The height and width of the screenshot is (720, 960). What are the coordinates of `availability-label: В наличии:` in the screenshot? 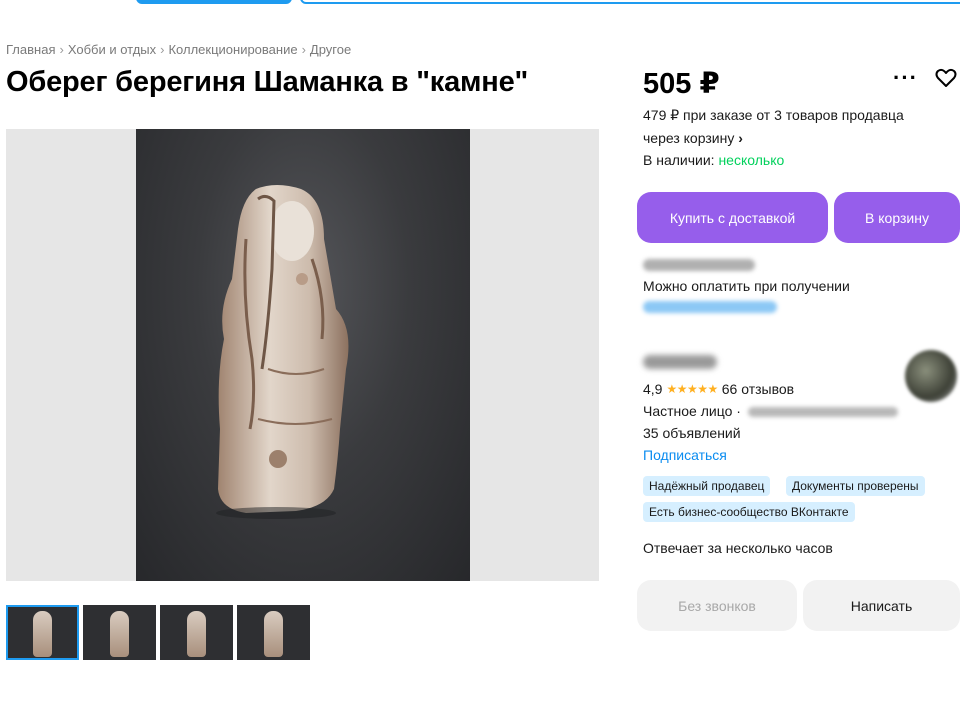 It's located at (679, 160).